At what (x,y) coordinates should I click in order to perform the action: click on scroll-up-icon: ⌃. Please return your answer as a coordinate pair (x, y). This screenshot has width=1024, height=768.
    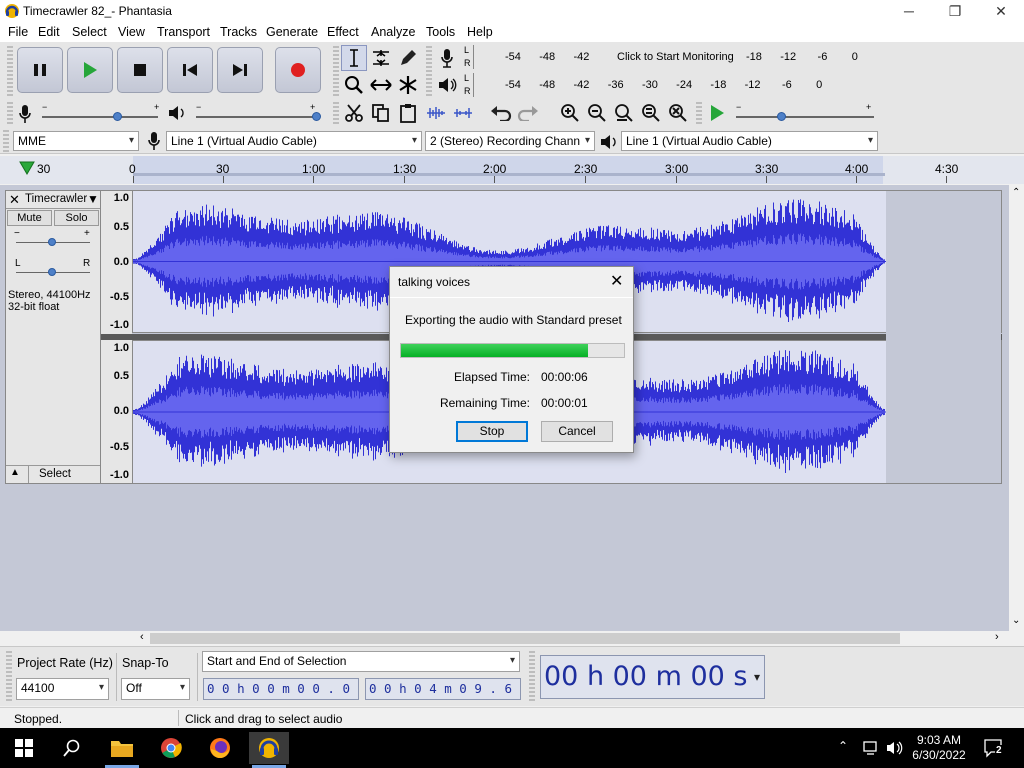
    Looking at the image, I should click on (1016, 192).